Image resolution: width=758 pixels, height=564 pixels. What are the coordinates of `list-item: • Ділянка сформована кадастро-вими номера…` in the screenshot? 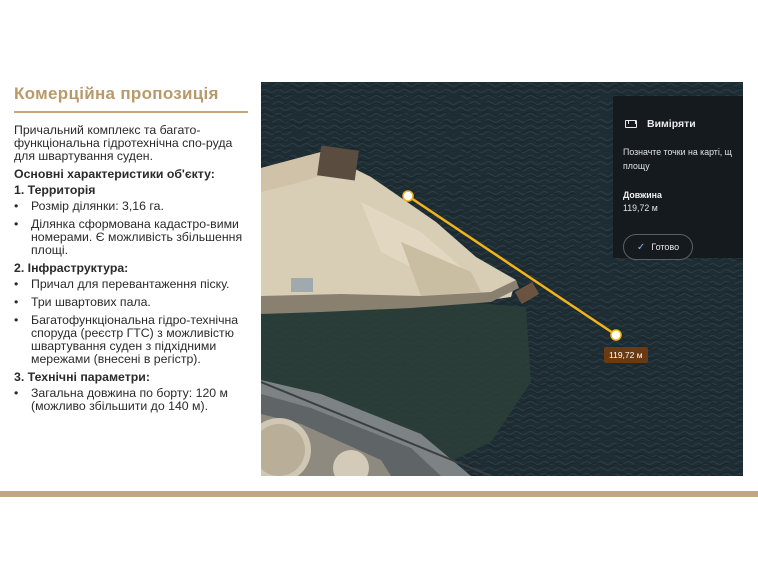 It's located at (128, 237).